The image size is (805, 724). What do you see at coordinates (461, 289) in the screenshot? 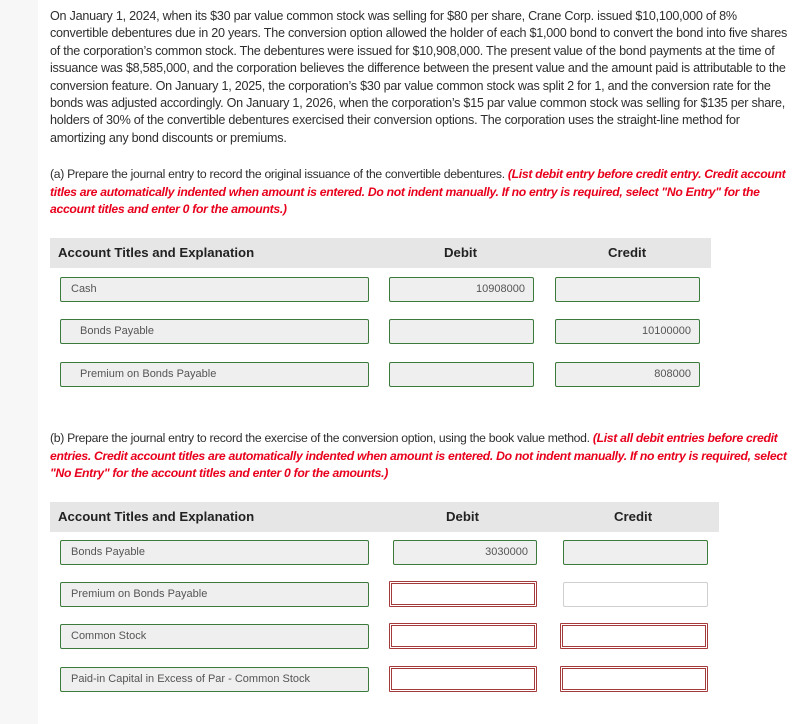
I see `debit-amount-field: 10908000` at bounding box center [461, 289].